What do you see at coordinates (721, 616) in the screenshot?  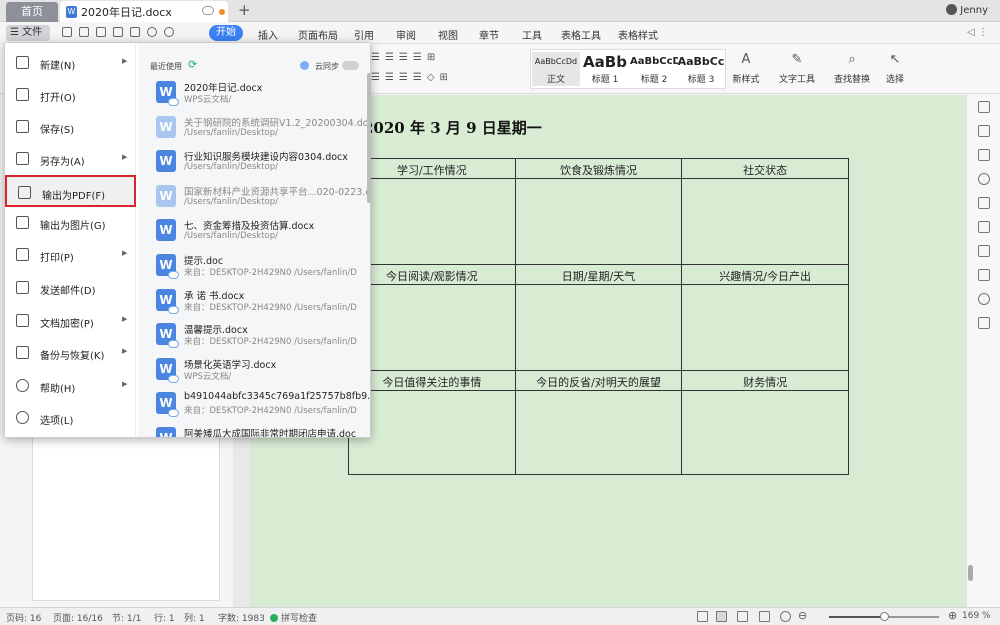 I see `page-view-icon` at bounding box center [721, 616].